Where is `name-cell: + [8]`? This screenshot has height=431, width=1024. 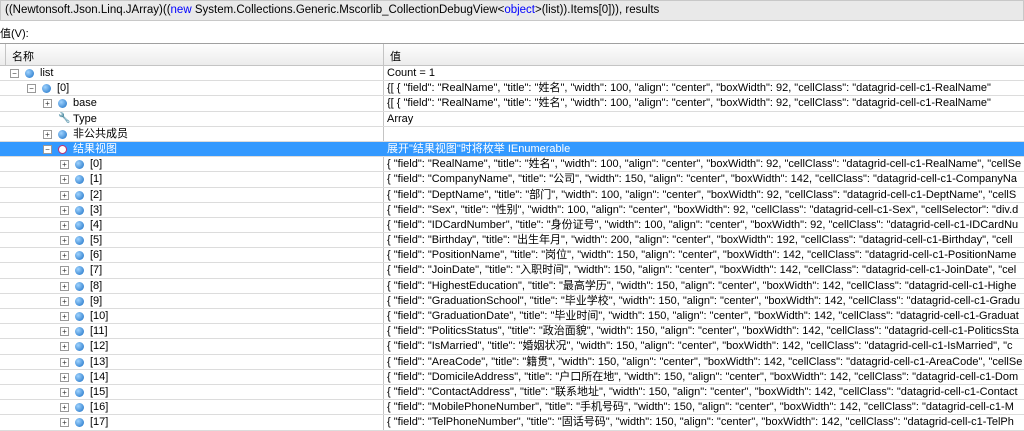
name-cell: + [8] is located at coordinates (192, 285).